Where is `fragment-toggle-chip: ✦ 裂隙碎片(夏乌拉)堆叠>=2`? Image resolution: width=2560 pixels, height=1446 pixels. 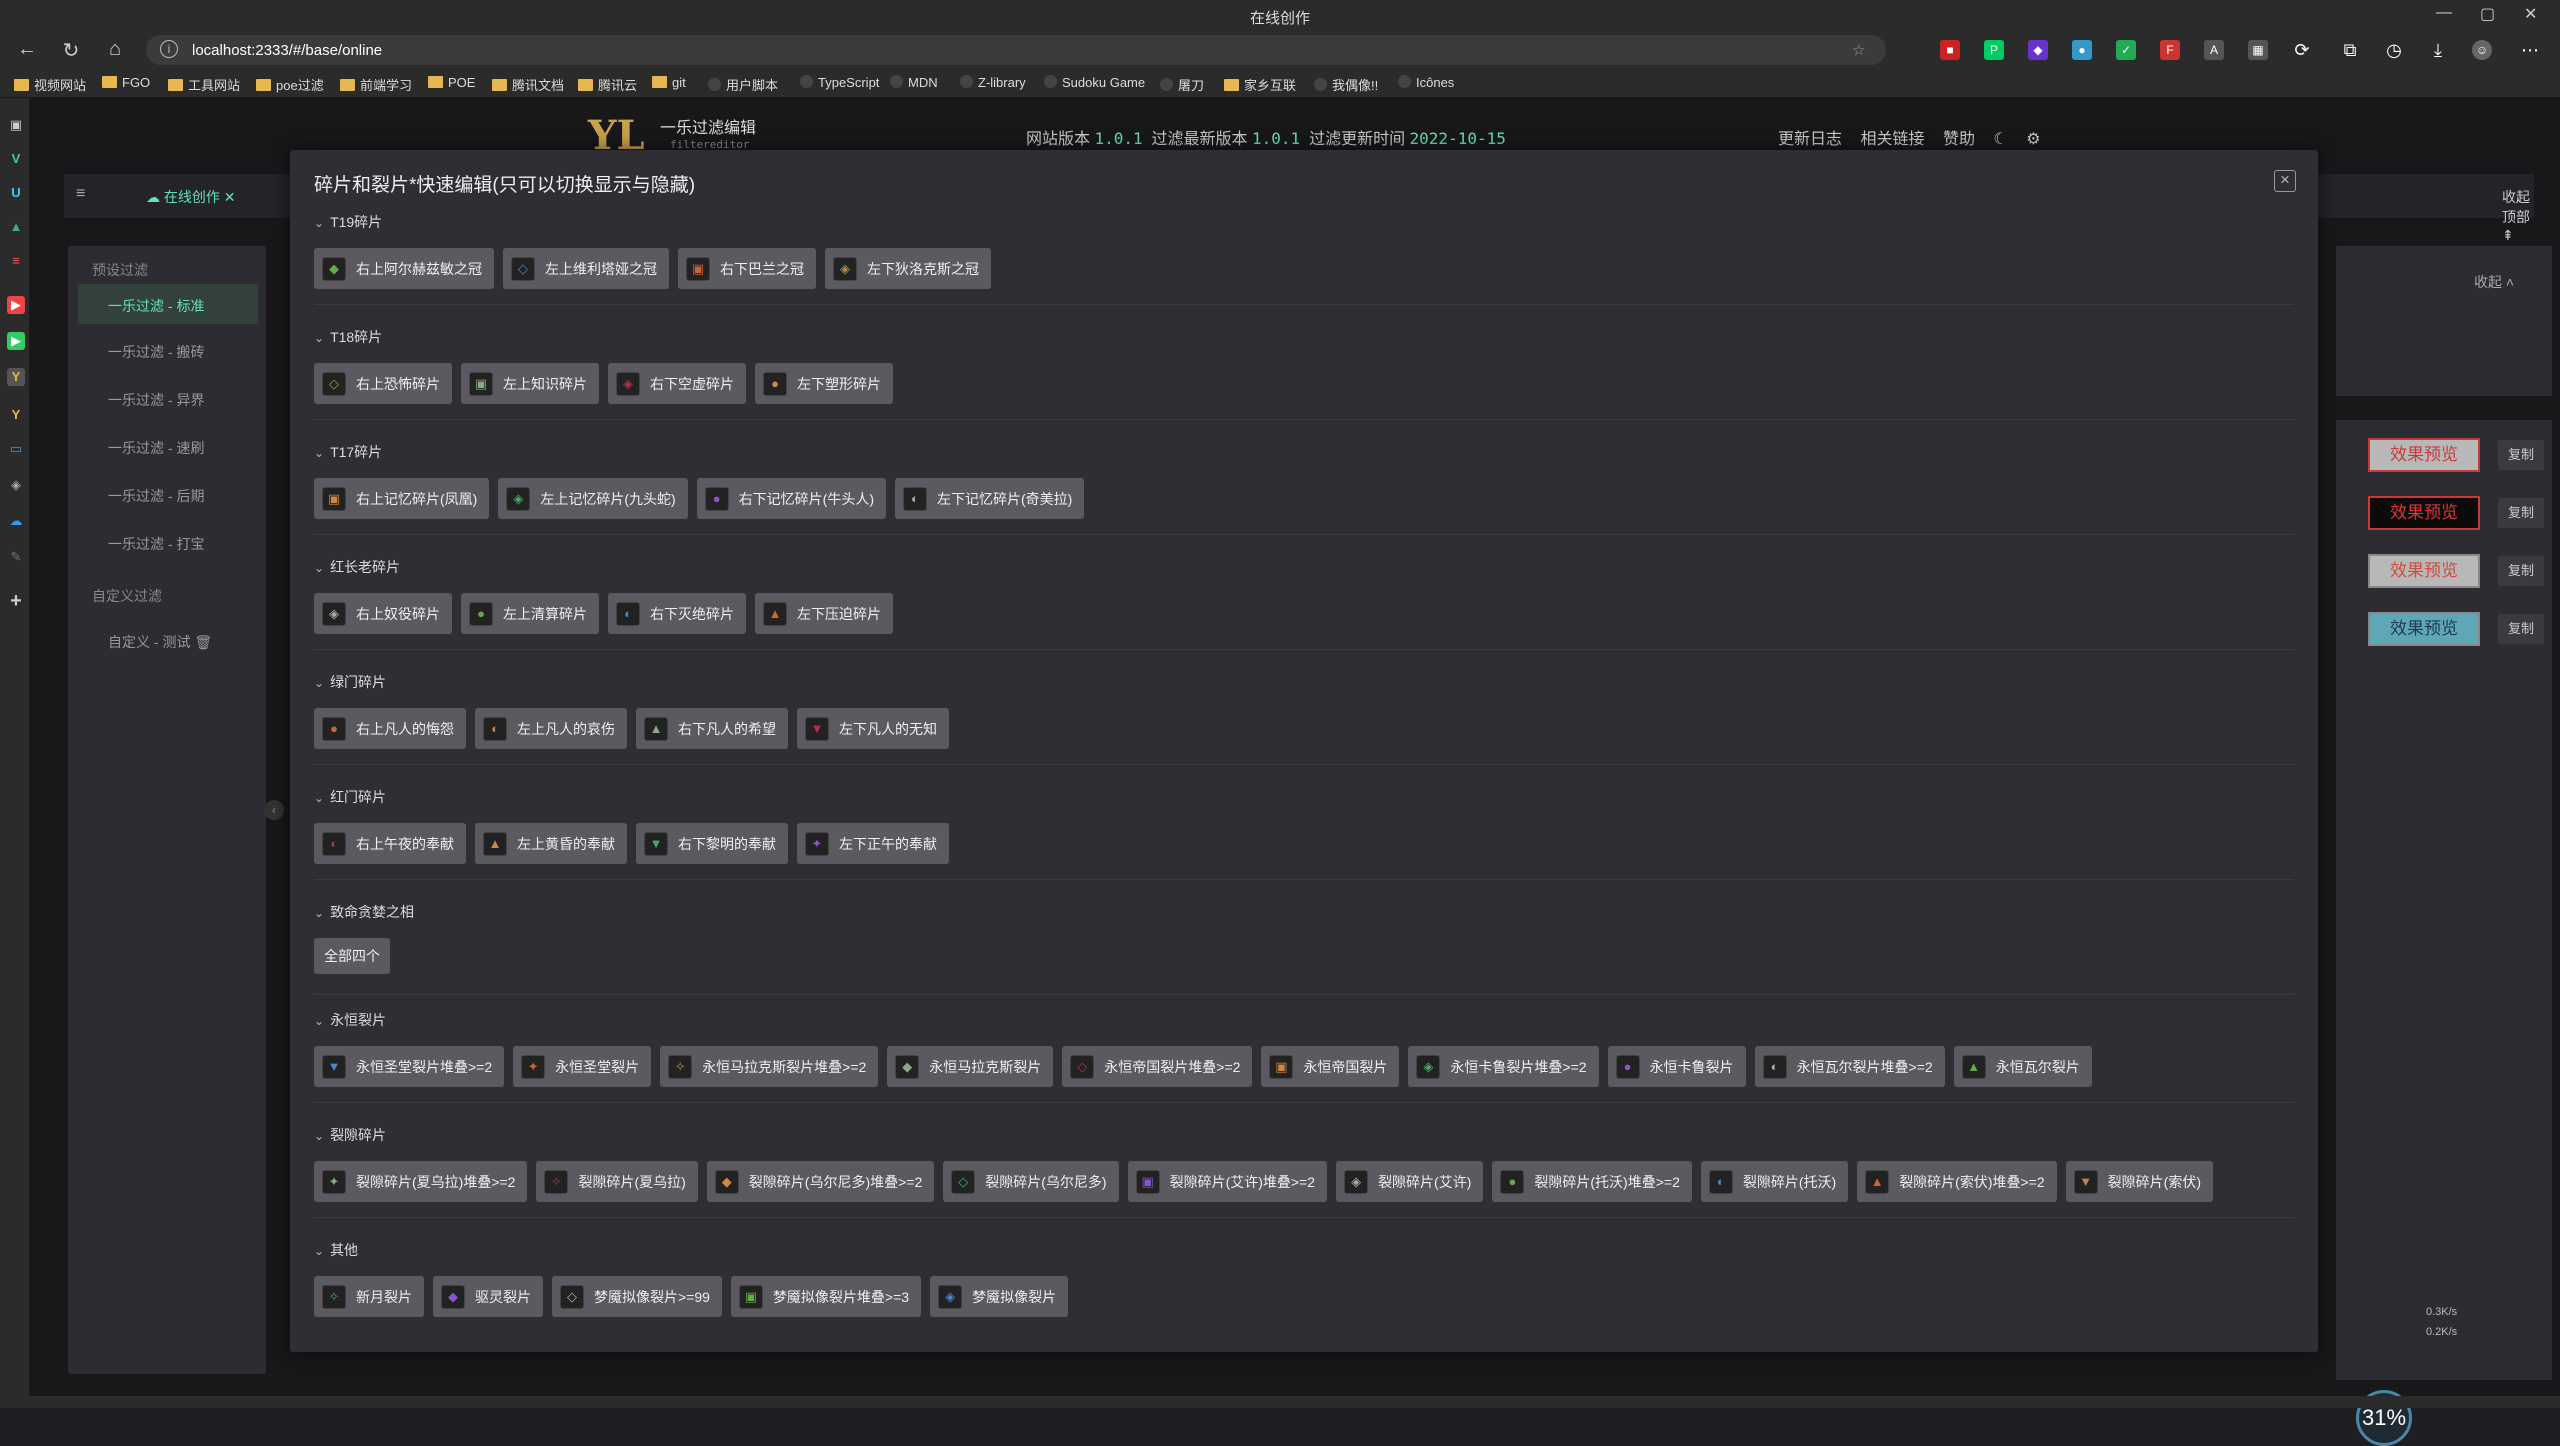
fragment-toggle-chip: ✦ 裂隙碎片(夏乌拉)堆叠>=2 is located at coordinates (421, 1181).